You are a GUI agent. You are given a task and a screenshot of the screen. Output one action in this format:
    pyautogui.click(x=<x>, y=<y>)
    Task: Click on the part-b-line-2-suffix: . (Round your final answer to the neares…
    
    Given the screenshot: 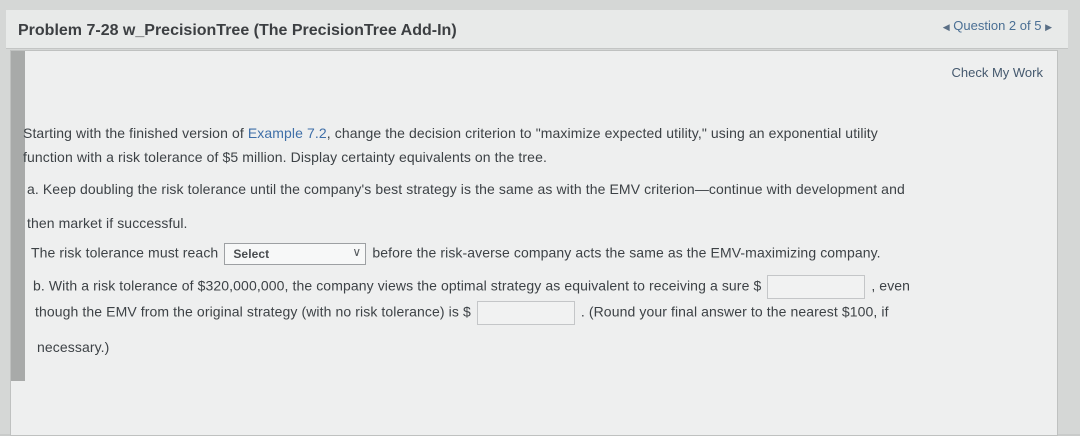 What is the action you would take?
    pyautogui.click(x=734, y=311)
    